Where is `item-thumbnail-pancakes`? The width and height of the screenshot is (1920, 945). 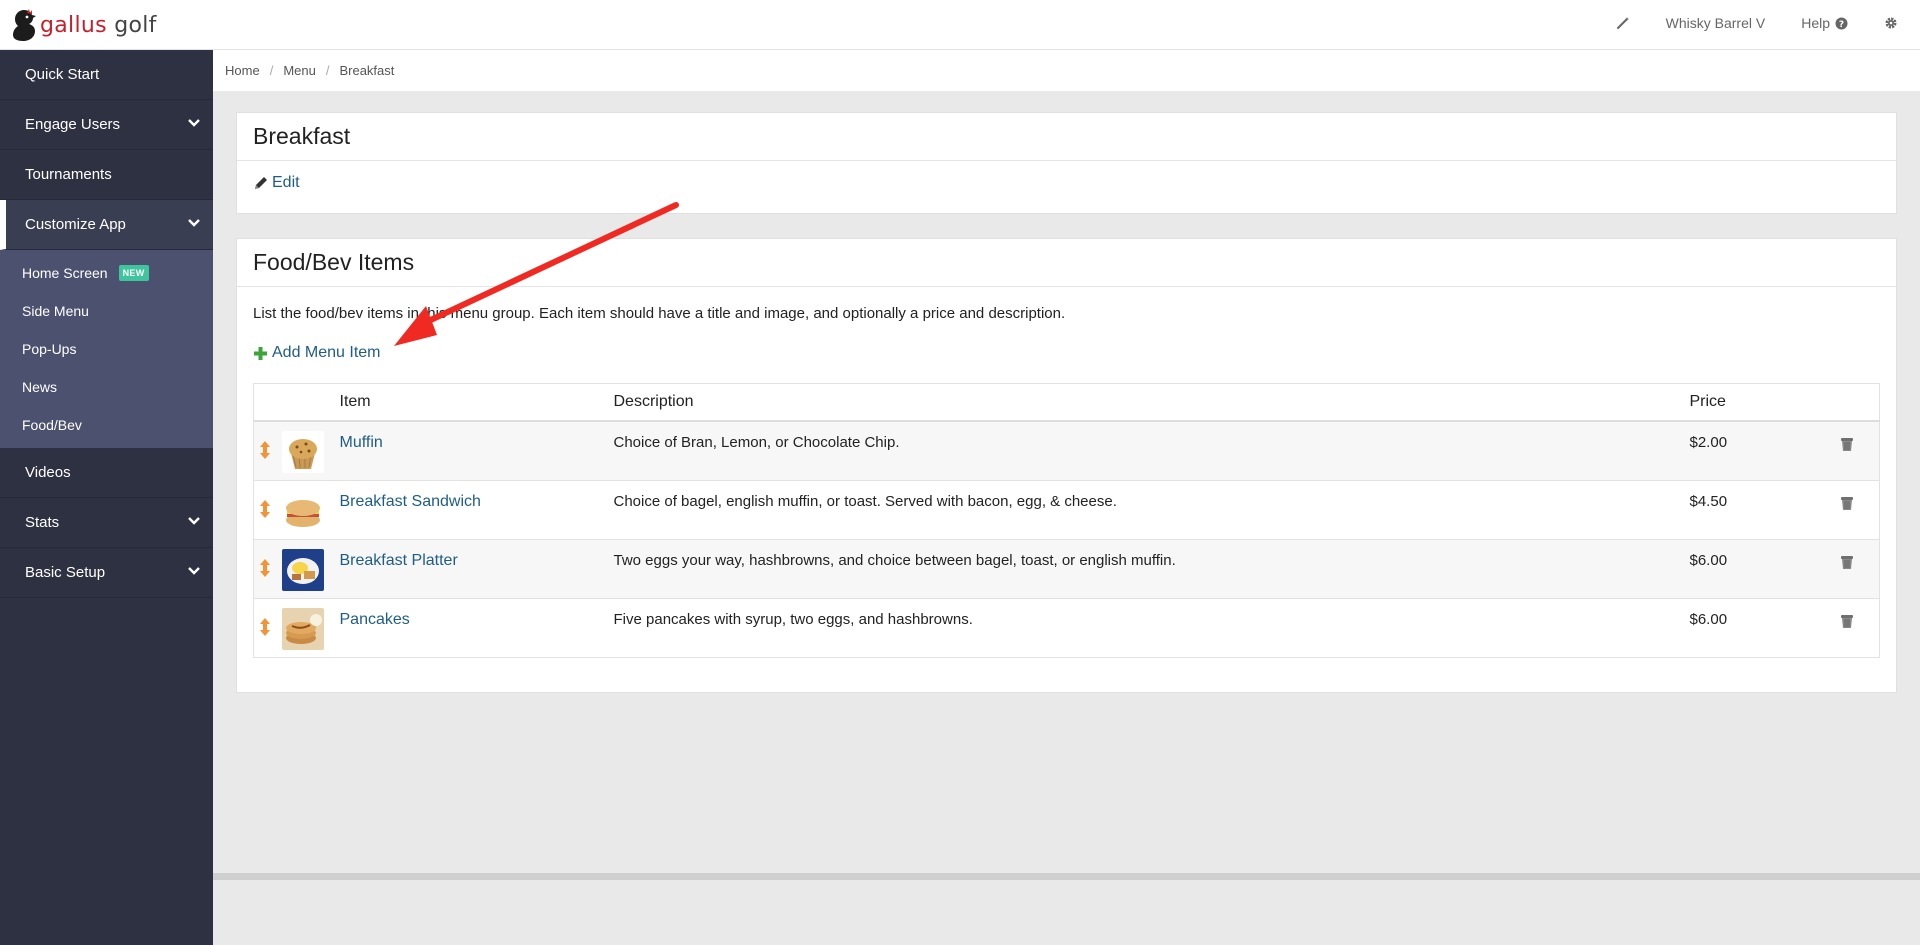 item-thumbnail-pancakes is located at coordinates (302, 628).